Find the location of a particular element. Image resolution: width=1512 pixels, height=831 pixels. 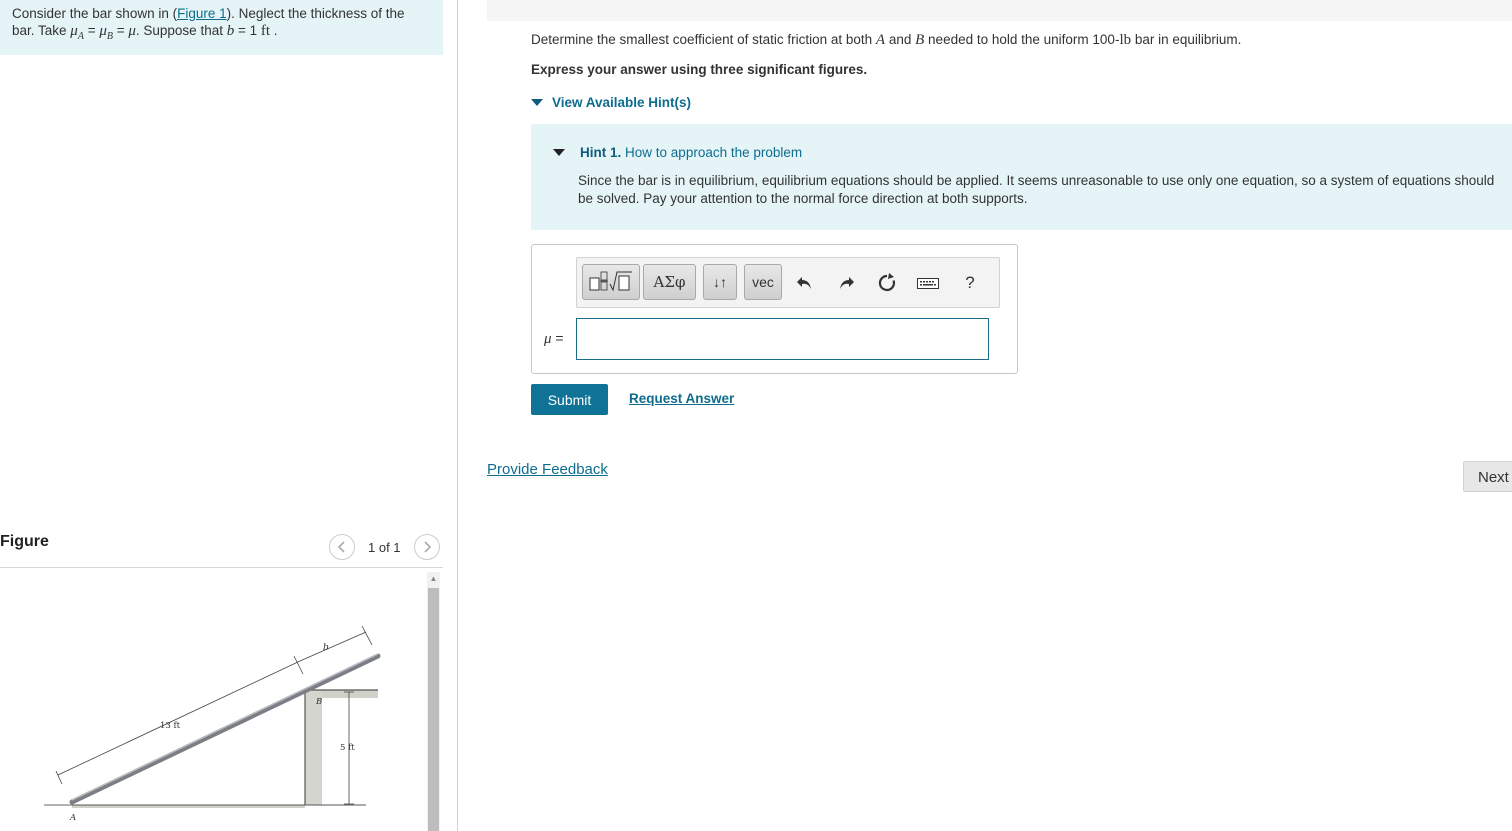

fraction-sqrt-templates-icon is located at coordinates (610, 281).